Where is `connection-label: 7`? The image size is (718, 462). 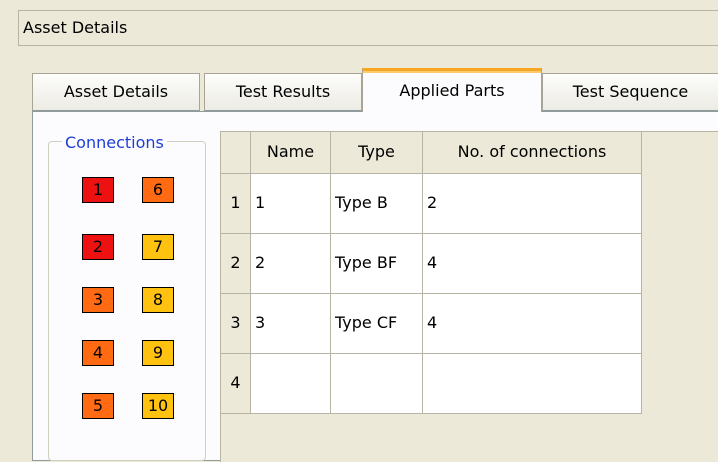
connection-label: 7 is located at coordinates (158, 246).